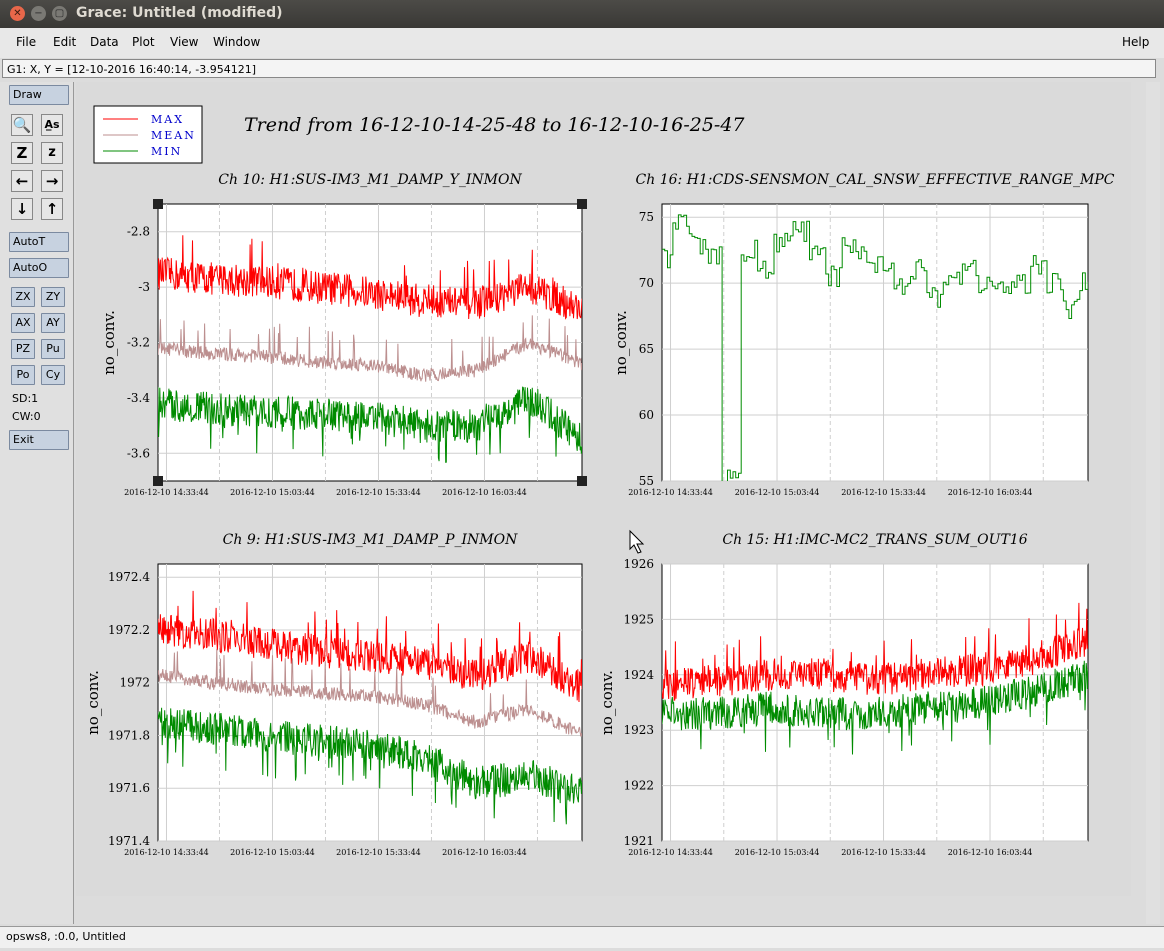 This screenshot has height=951, width=1164. I want to click on maximize-window-icon: ▢, so click(59, 13).